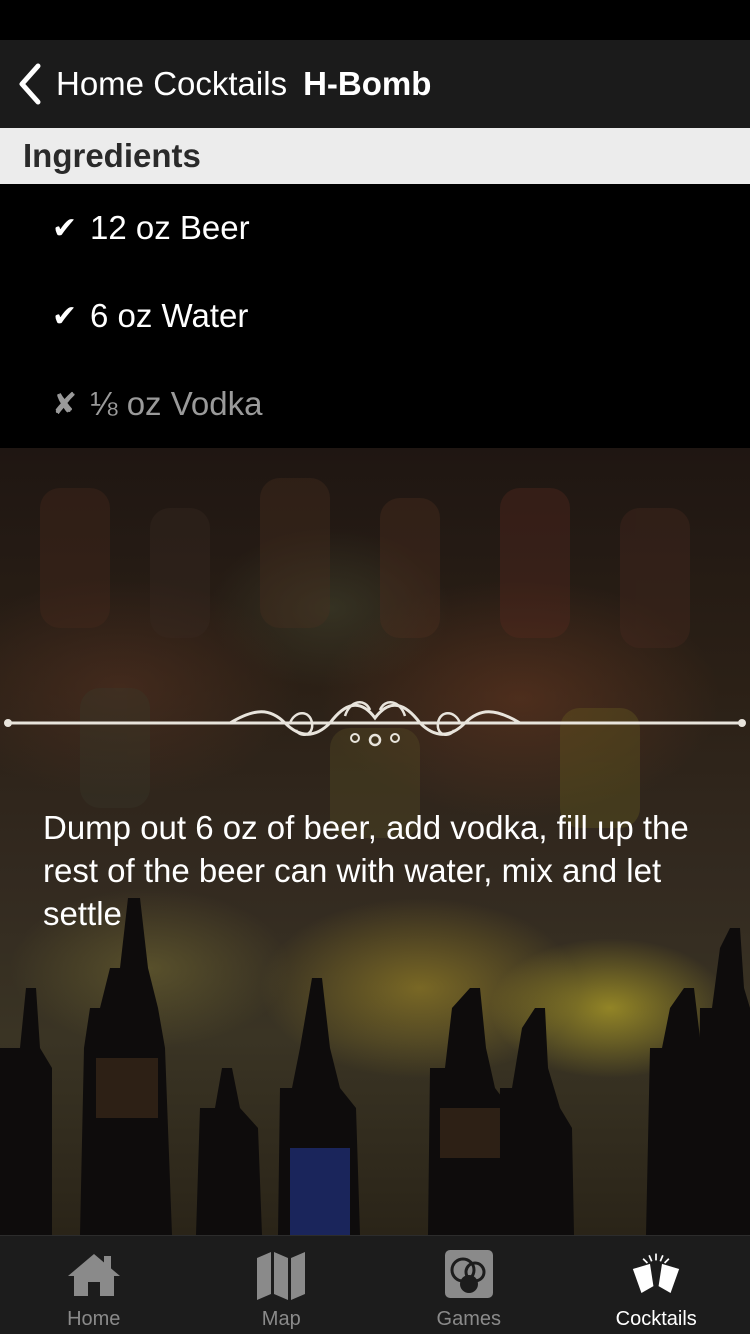  What do you see at coordinates (176, 403) in the screenshot?
I see `ingredient-label: ⅛ oz Vodka` at bounding box center [176, 403].